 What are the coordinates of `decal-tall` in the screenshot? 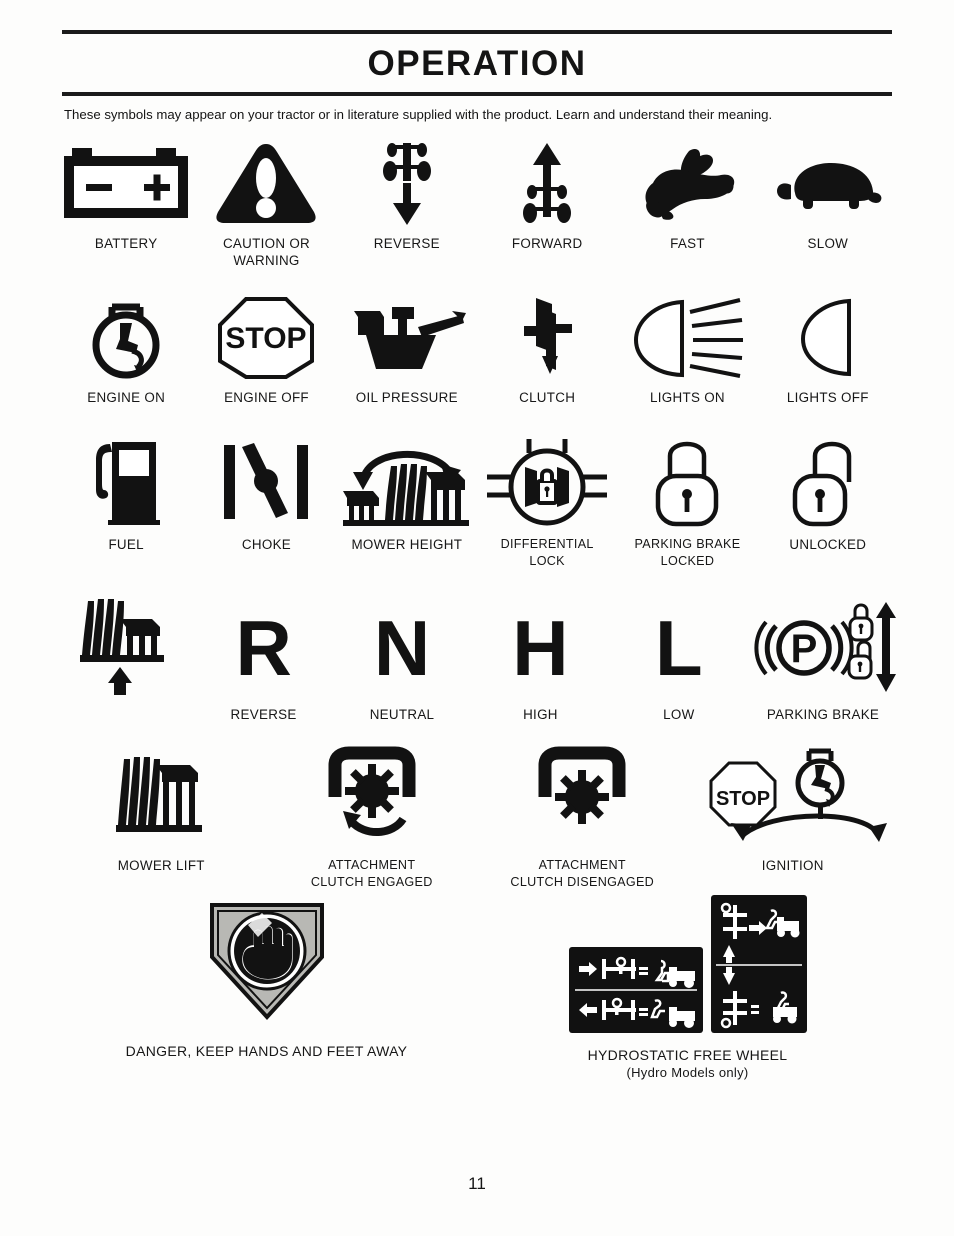 It's located at (758, 964).